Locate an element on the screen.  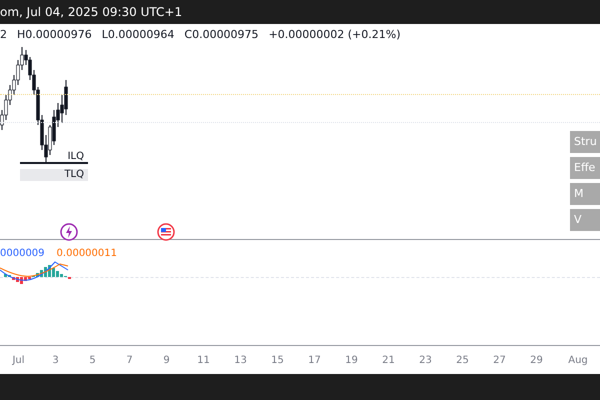
axis-label: Aug is located at coordinates (578, 361).